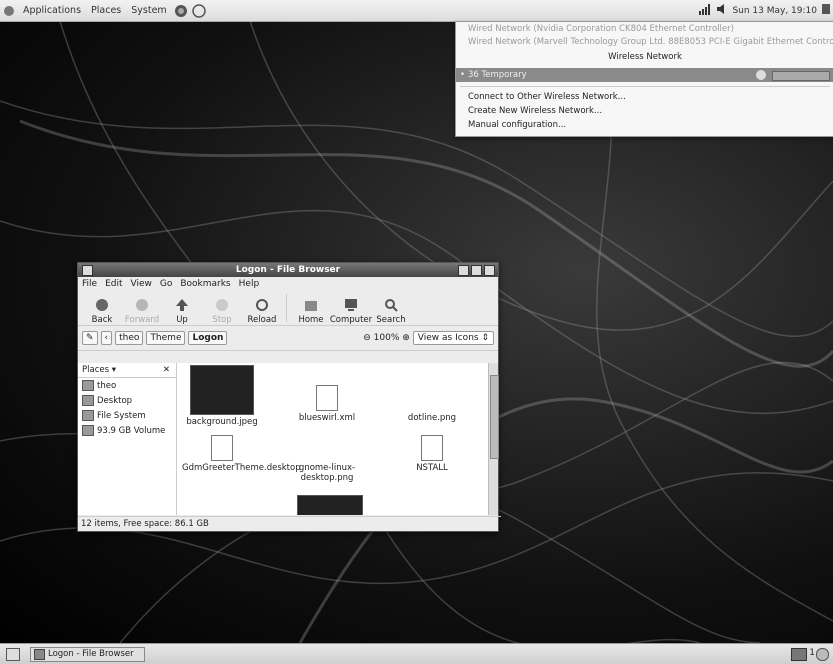  I want to click on stop-button: Stop, so click(222, 311).